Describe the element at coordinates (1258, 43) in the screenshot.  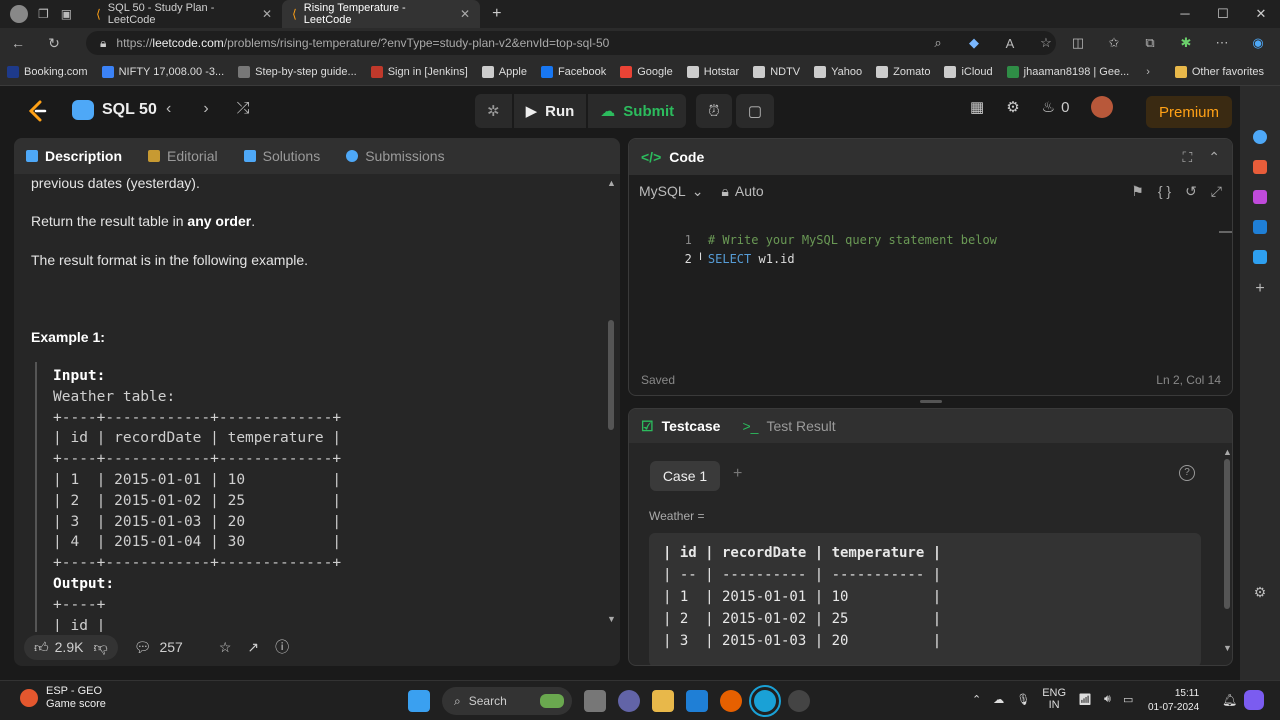
I see `copilot-icon: ◉` at that location.